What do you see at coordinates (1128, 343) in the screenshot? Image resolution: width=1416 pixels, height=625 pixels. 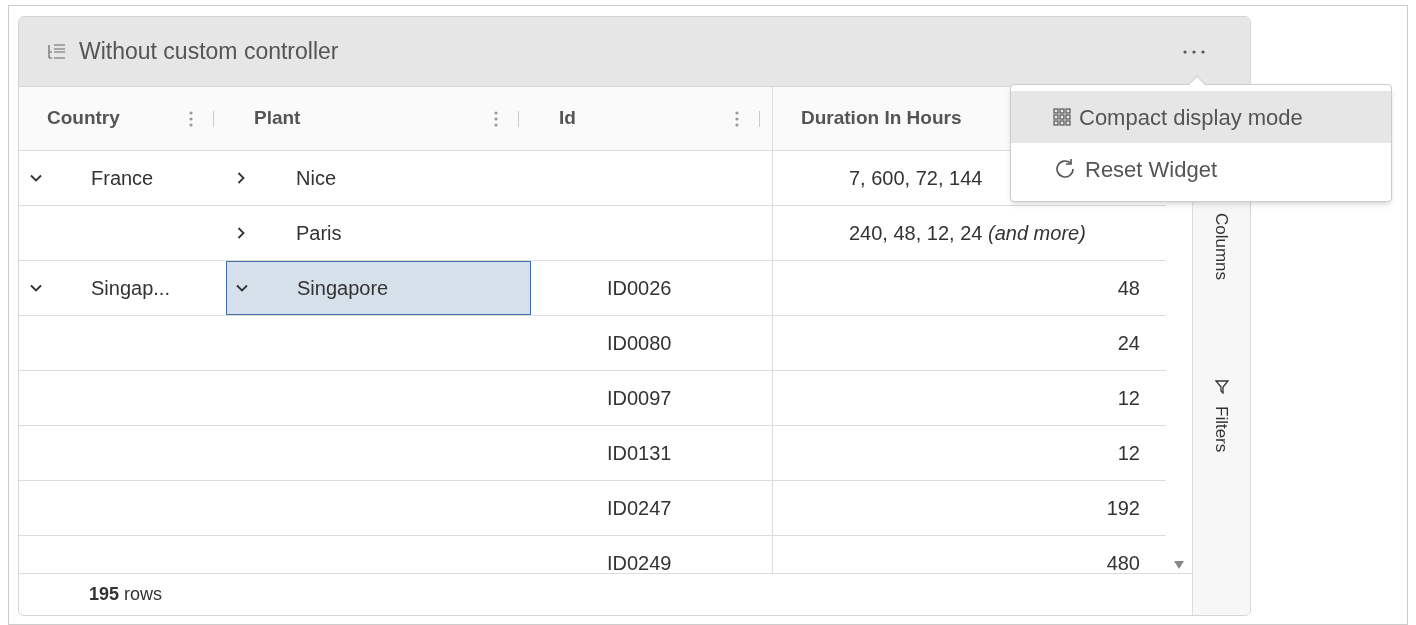 I see `table-cell-text: 24` at bounding box center [1128, 343].